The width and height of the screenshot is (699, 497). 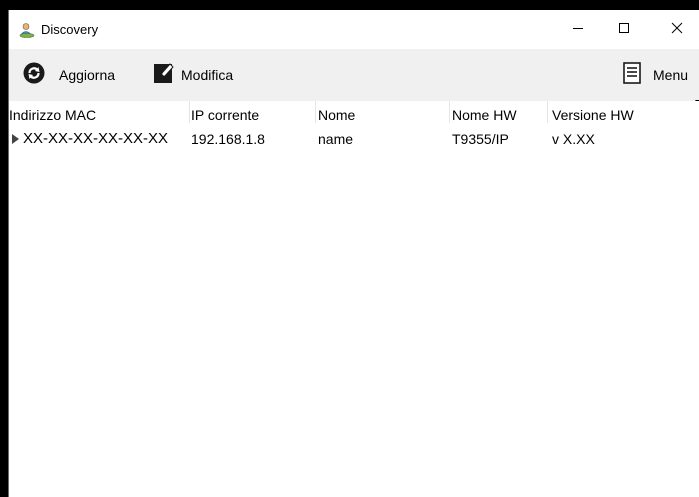 What do you see at coordinates (4, 248) in the screenshot?
I see `desktop-background-left` at bounding box center [4, 248].